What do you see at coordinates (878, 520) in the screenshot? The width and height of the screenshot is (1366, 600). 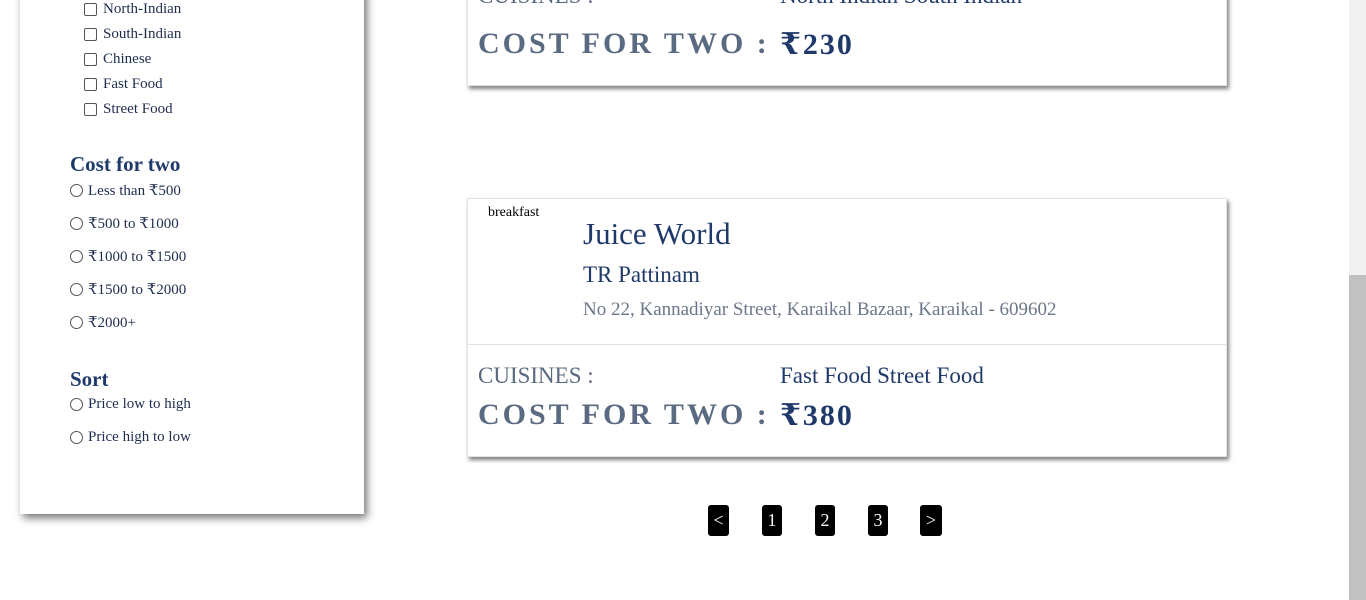 I see `page-3-button: 3` at bounding box center [878, 520].